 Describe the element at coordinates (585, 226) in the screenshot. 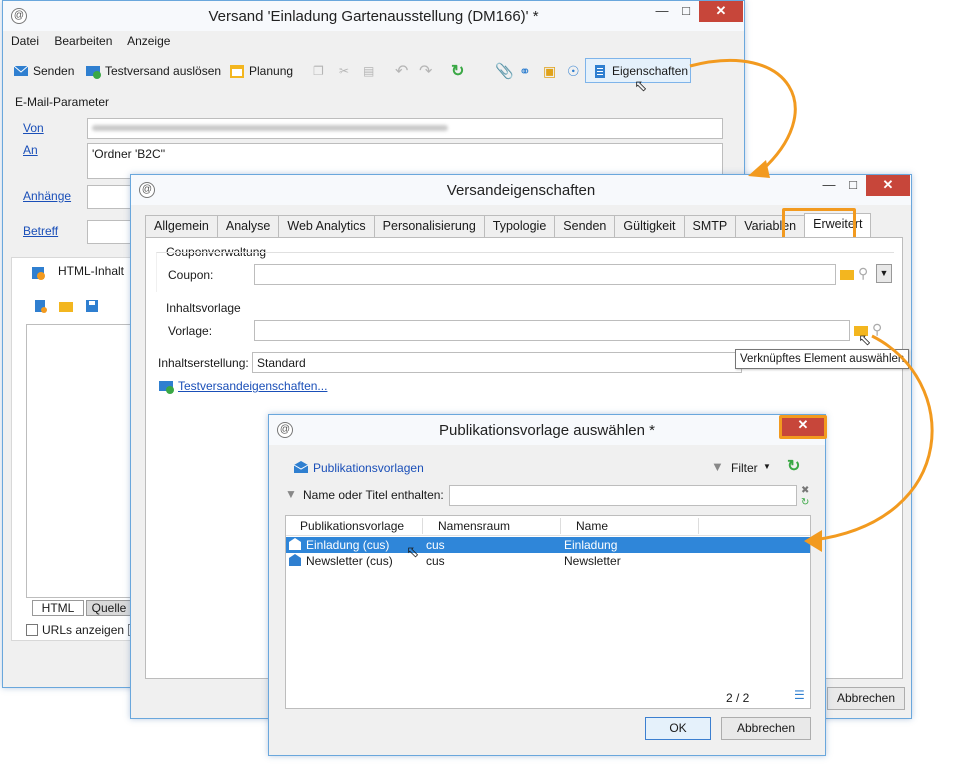

I see `tab-send: Senden` at that location.